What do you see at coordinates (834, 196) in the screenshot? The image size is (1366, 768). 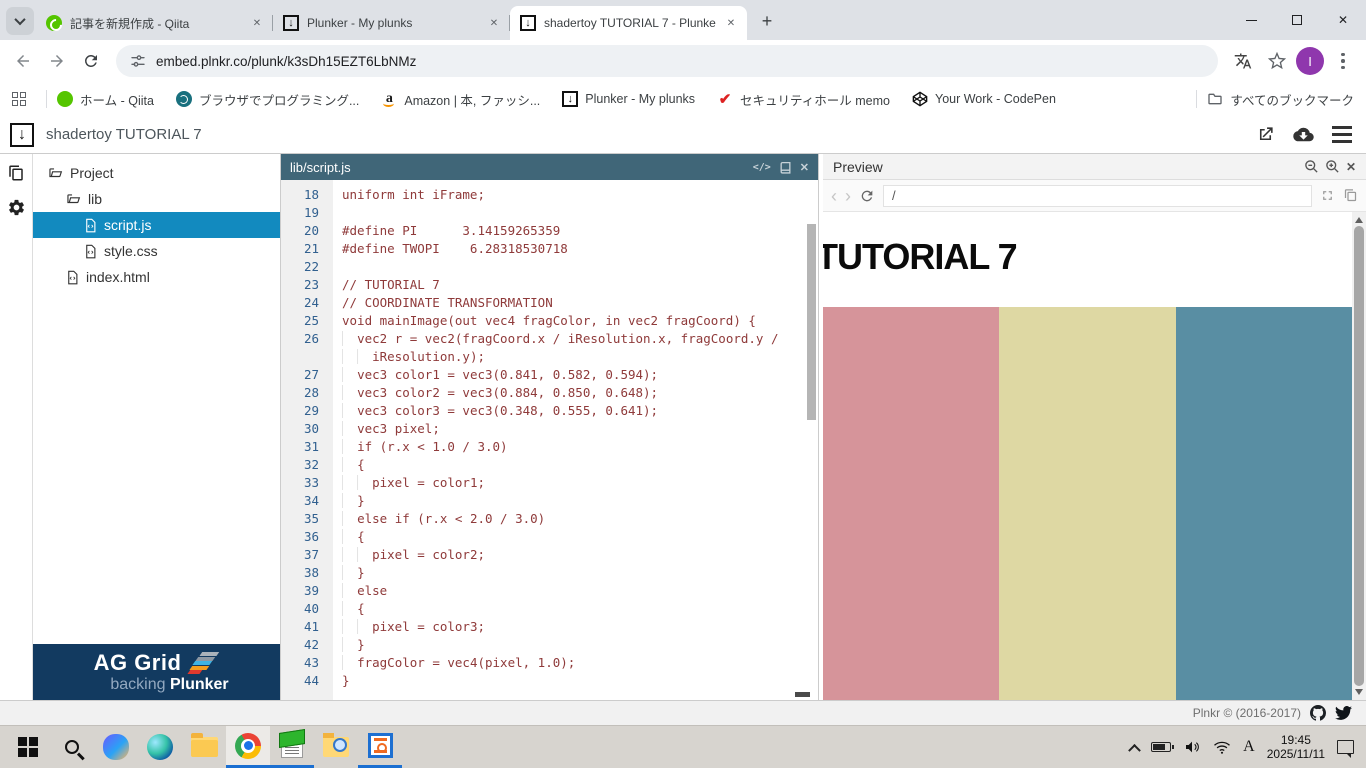 I see `preview-back-icon: ‹` at bounding box center [834, 196].